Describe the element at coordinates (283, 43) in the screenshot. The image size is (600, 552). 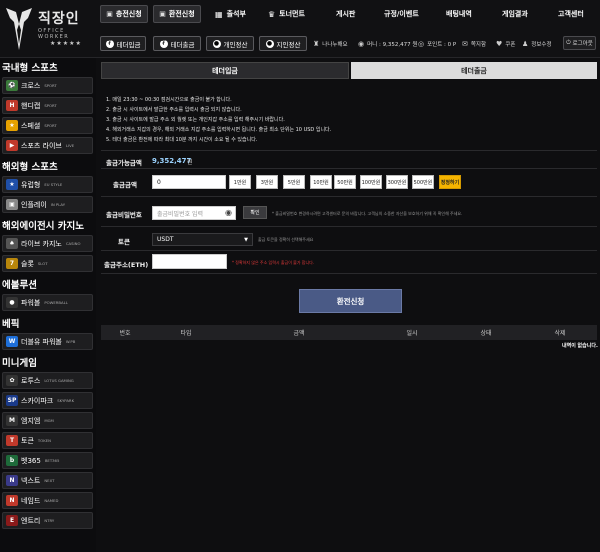
I see `referral-settlement-button: ● 지인정산` at that location.